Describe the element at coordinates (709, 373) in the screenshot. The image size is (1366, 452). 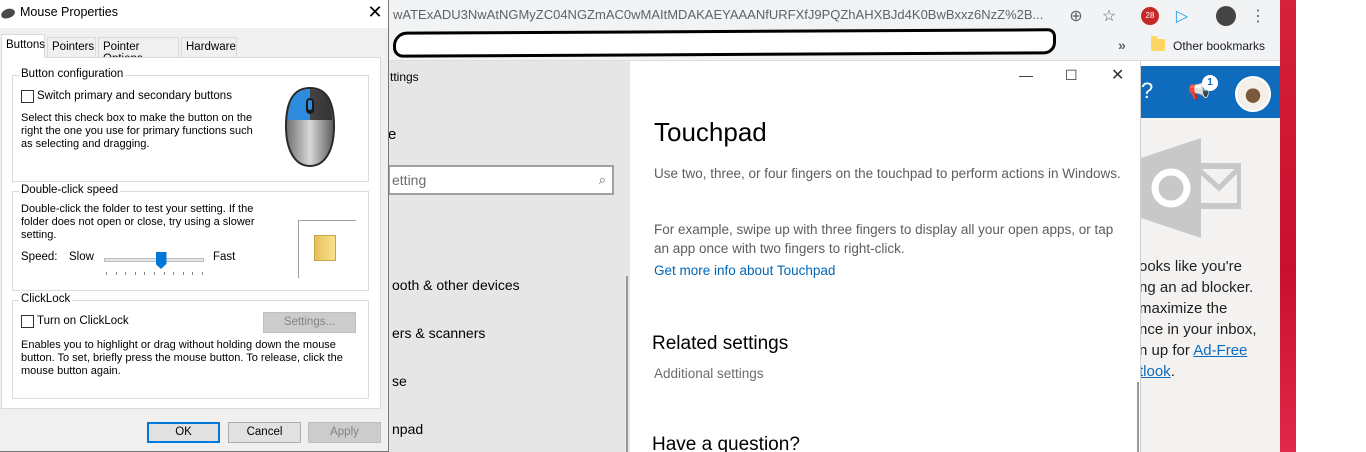
I see `additional-settings-link: Additional settings` at that location.